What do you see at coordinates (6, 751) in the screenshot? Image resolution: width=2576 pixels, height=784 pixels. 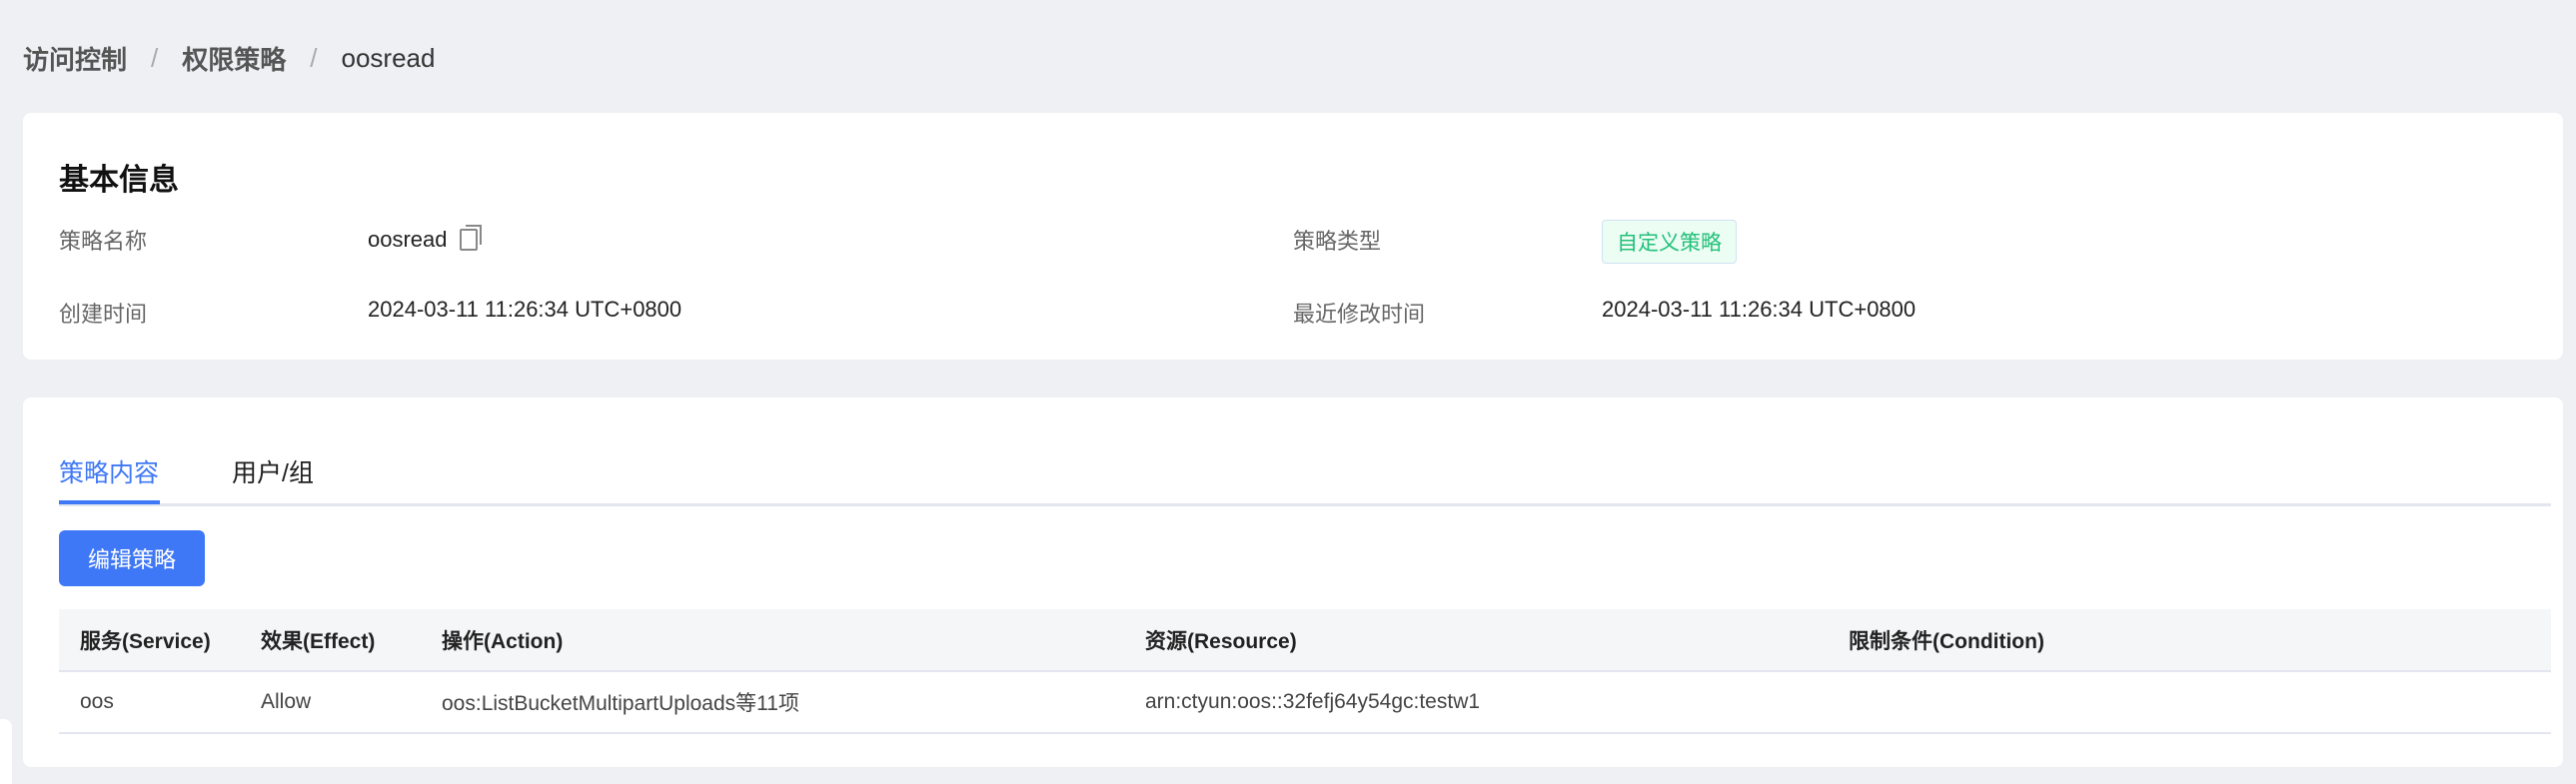 I see `side-panel-handle` at bounding box center [6, 751].